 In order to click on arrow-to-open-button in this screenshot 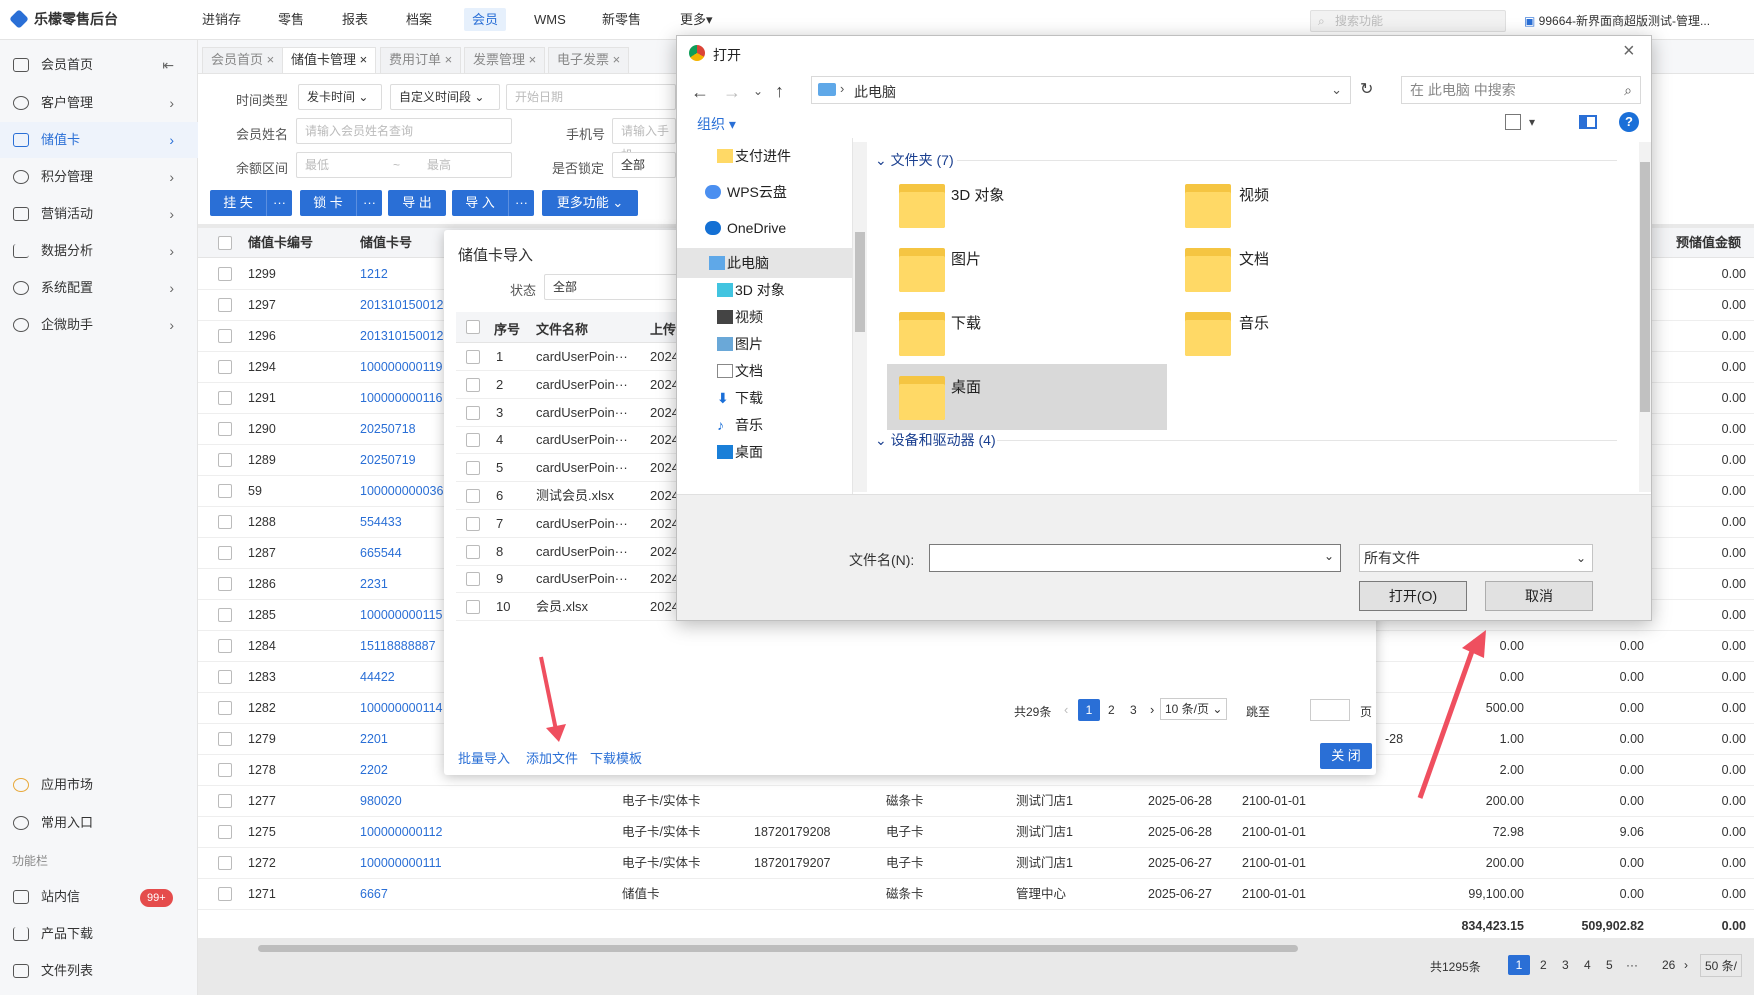, I will do `click(1448, 719)`.